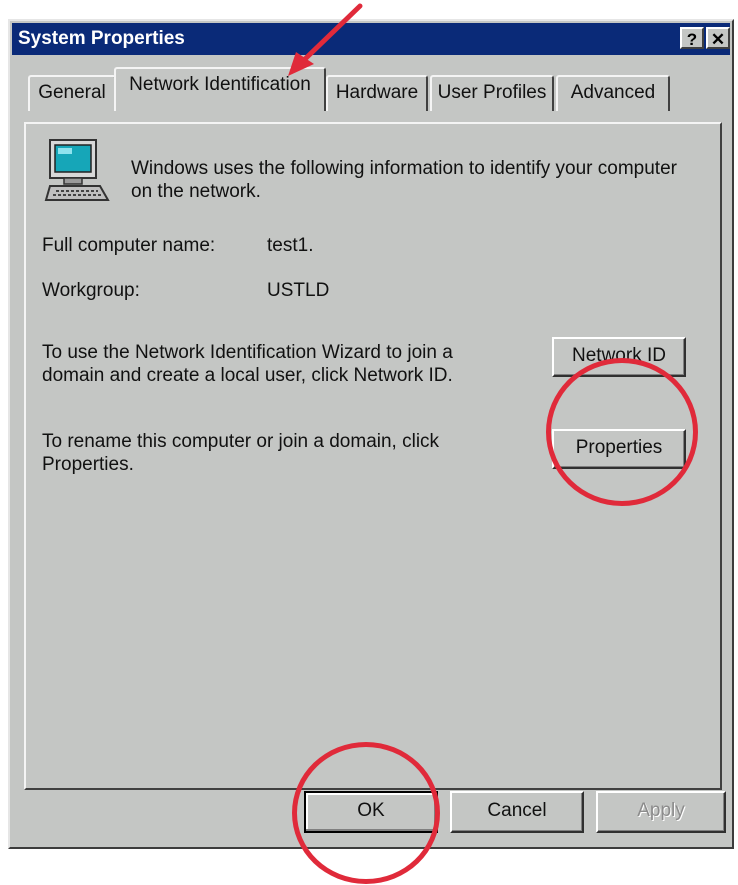 The width and height of the screenshot is (738, 885). Describe the element at coordinates (220, 89) in the screenshot. I see `tab-network-identification: Network Identification` at that location.